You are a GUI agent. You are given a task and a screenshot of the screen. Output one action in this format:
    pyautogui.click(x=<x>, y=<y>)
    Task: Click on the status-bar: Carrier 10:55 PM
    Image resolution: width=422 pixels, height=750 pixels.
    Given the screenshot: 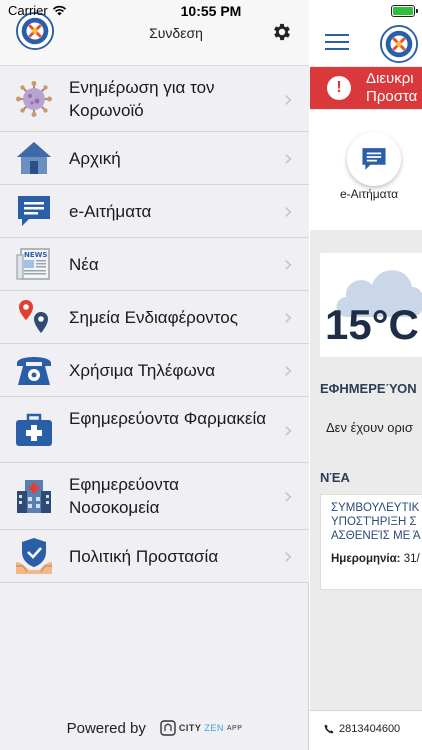 What is the action you would take?
    pyautogui.click(x=211, y=11)
    